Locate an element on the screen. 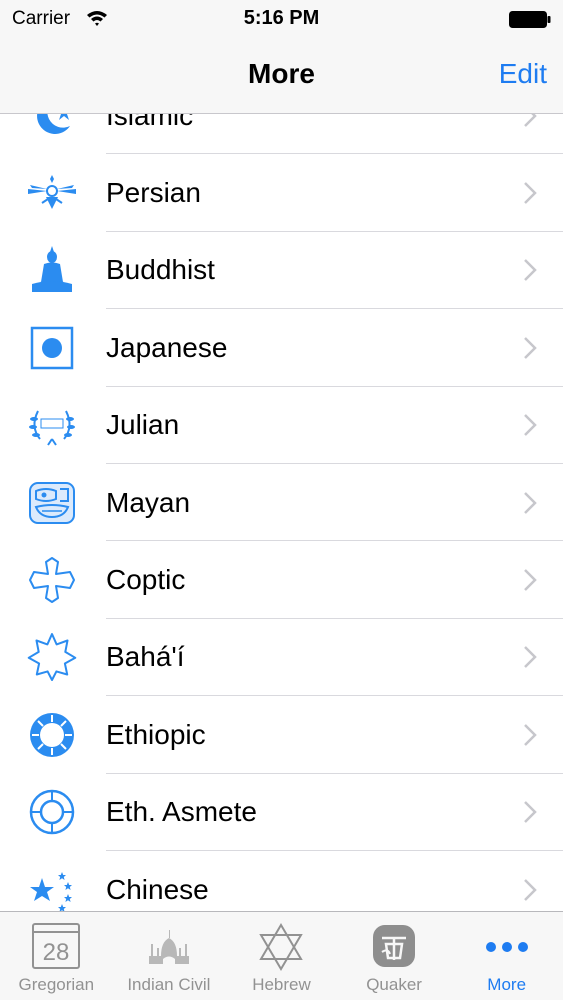  list-item-label: Ethiopic is located at coordinates (156, 734).